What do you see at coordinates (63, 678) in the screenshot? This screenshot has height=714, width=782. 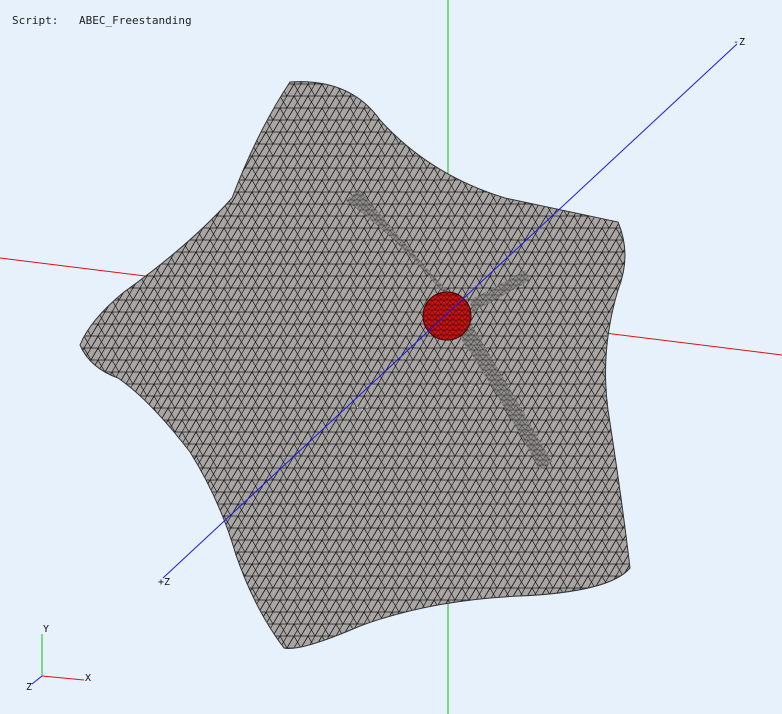 I see `triad-x-axis` at bounding box center [63, 678].